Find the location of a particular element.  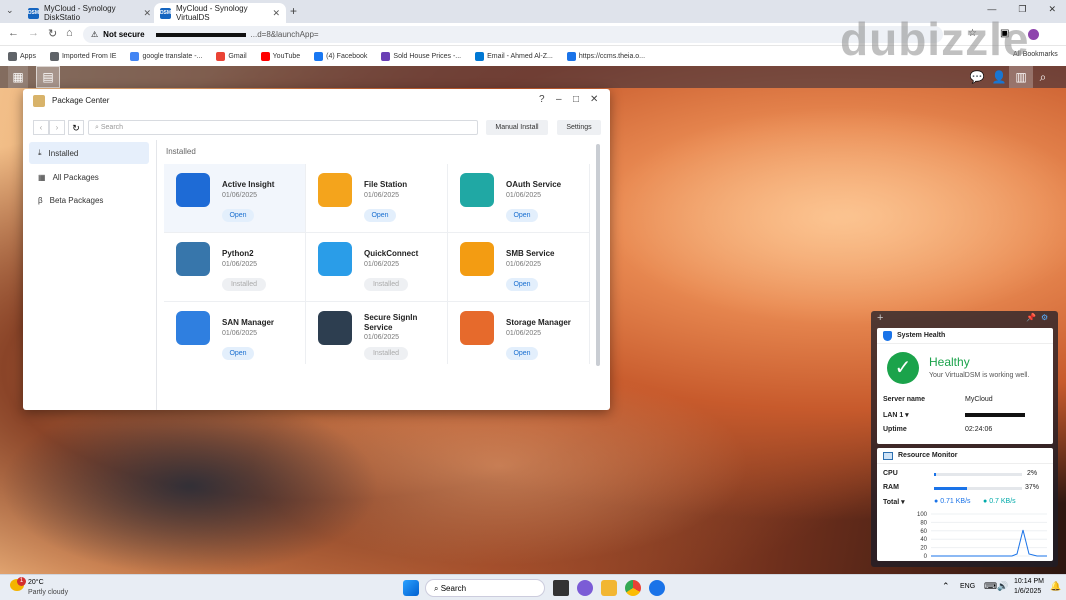

lan-label: LAN 1 ▾ is located at coordinates (896, 415).